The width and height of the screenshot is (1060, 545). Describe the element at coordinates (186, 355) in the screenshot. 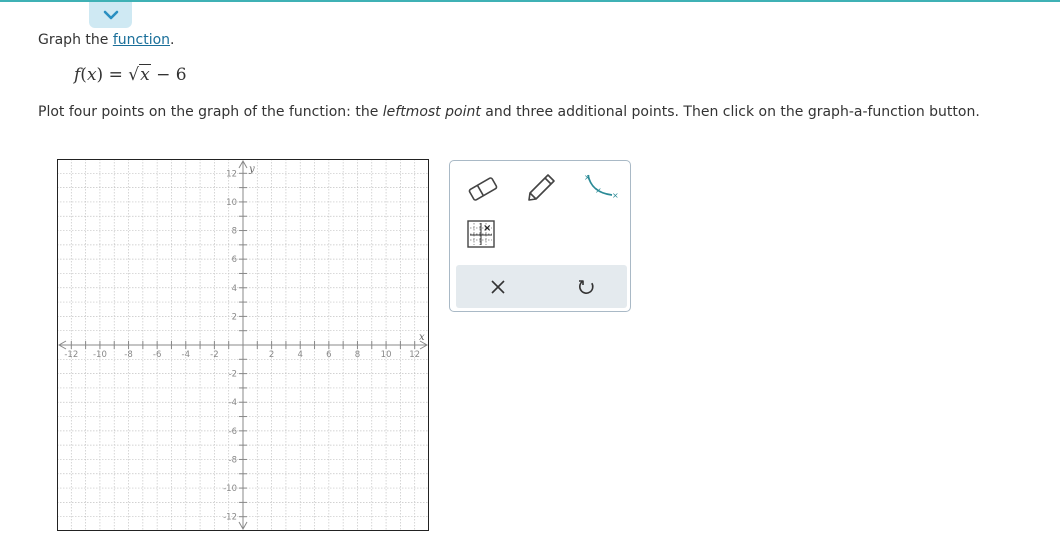

I see `x-tick-label: -4` at that location.